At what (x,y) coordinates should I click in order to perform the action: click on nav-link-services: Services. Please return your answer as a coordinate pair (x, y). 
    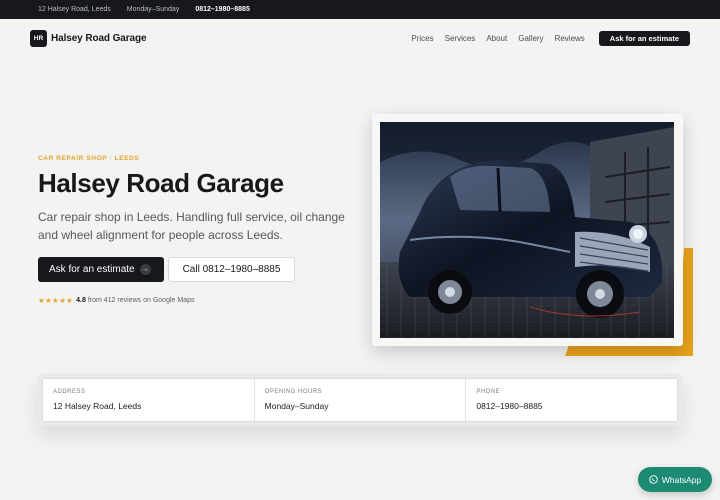
    Looking at the image, I should click on (460, 38).